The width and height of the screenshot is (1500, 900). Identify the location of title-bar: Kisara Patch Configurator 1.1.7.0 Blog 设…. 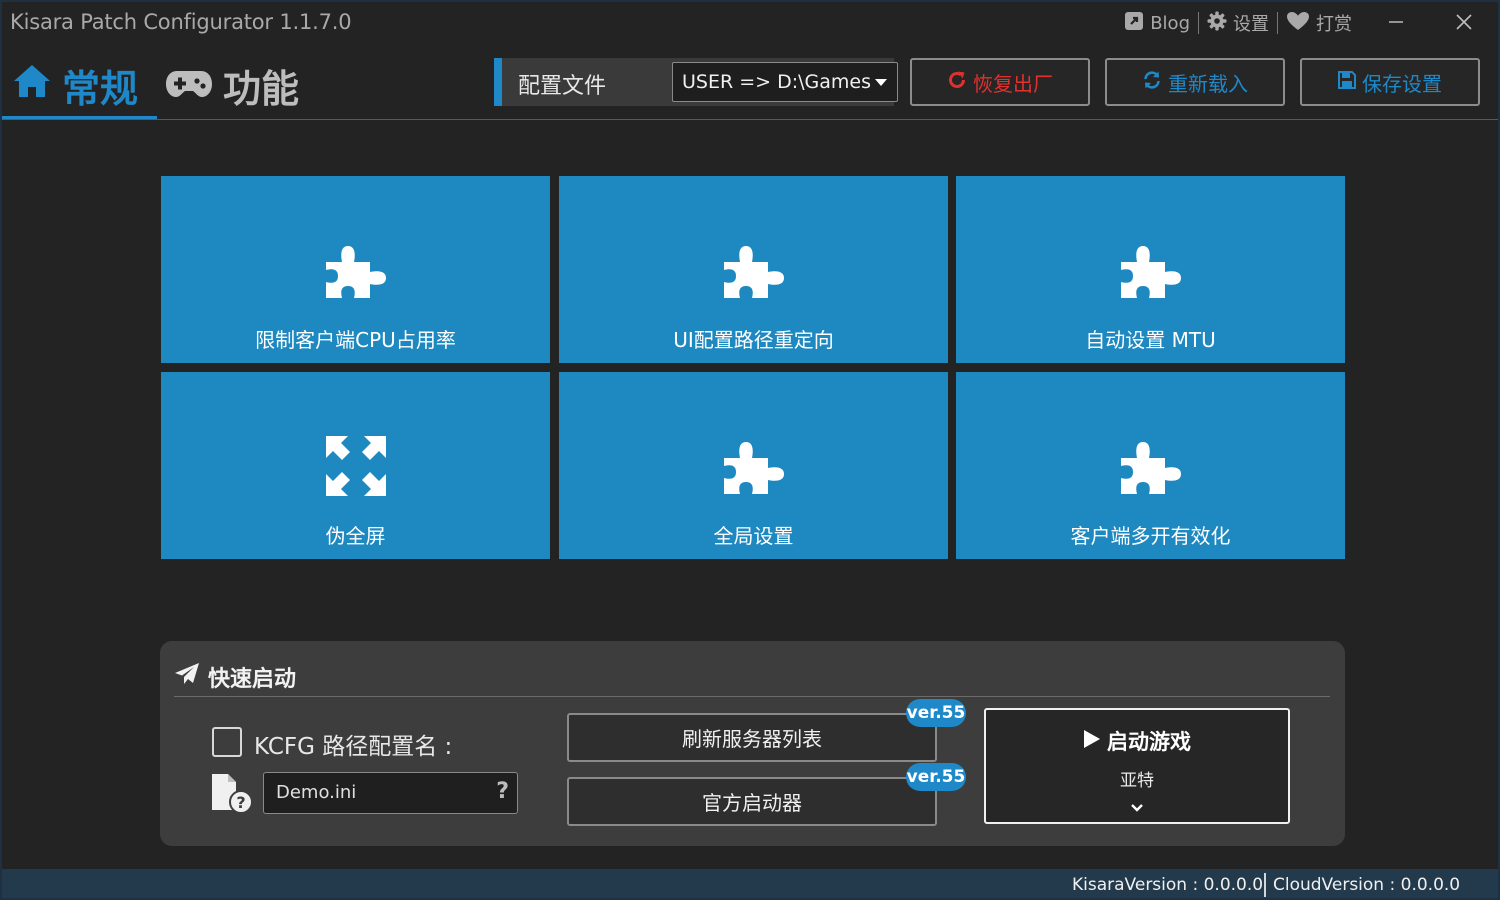
(750, 24).